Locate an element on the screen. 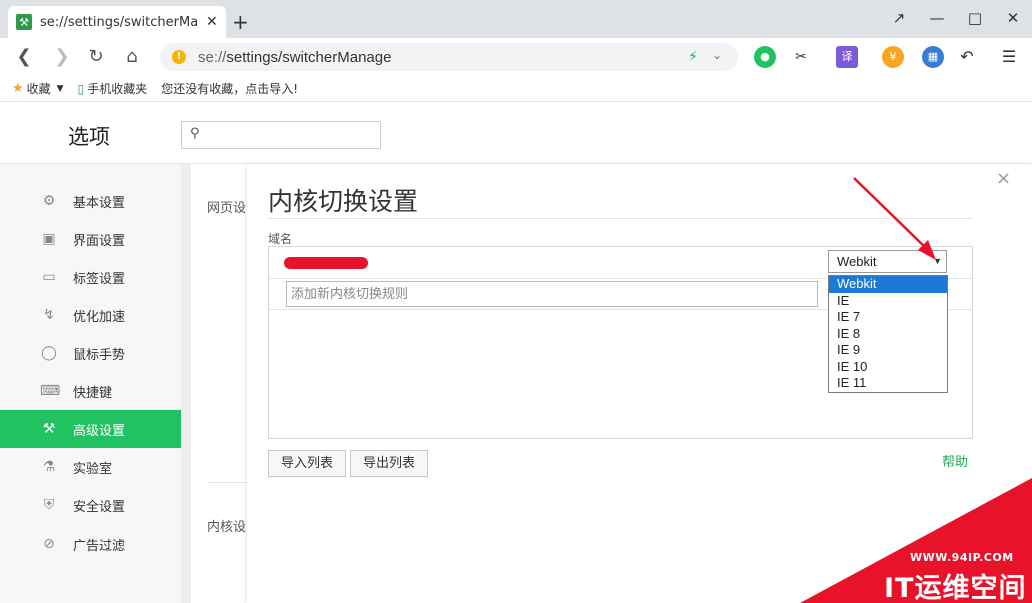 This screenshot has width=1032, height=603. export-list-button: 导出列表 is located at coordinates (389, 463).